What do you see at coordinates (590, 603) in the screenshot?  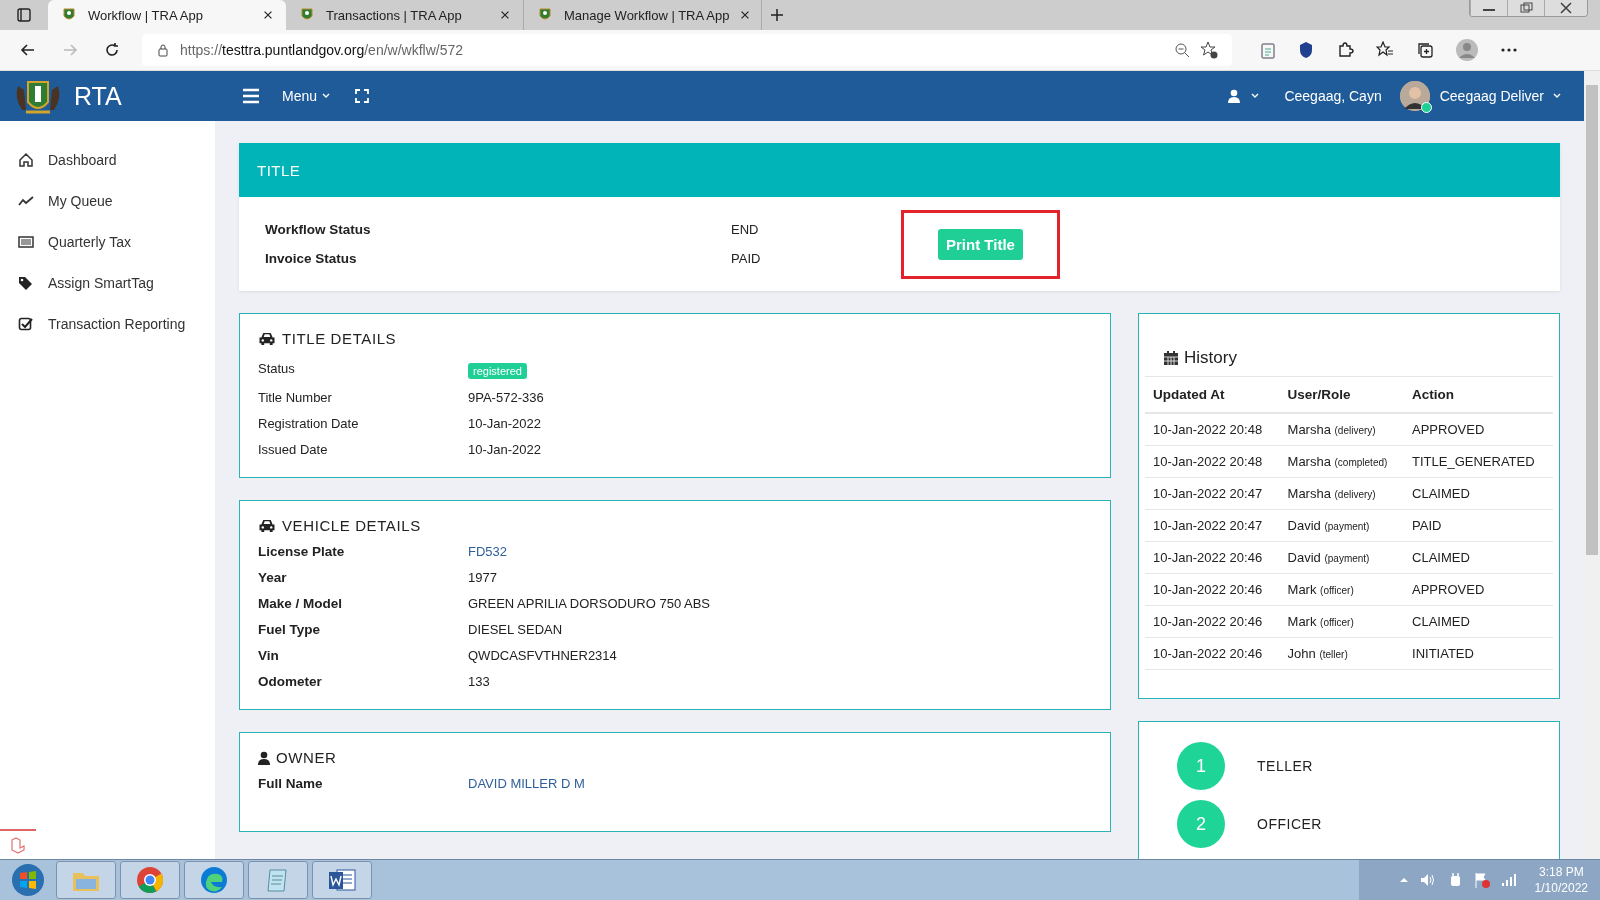 I see `field-value: GREEN APRILIA DORSODURO 750 ABS` at bounding box center [590, 603].